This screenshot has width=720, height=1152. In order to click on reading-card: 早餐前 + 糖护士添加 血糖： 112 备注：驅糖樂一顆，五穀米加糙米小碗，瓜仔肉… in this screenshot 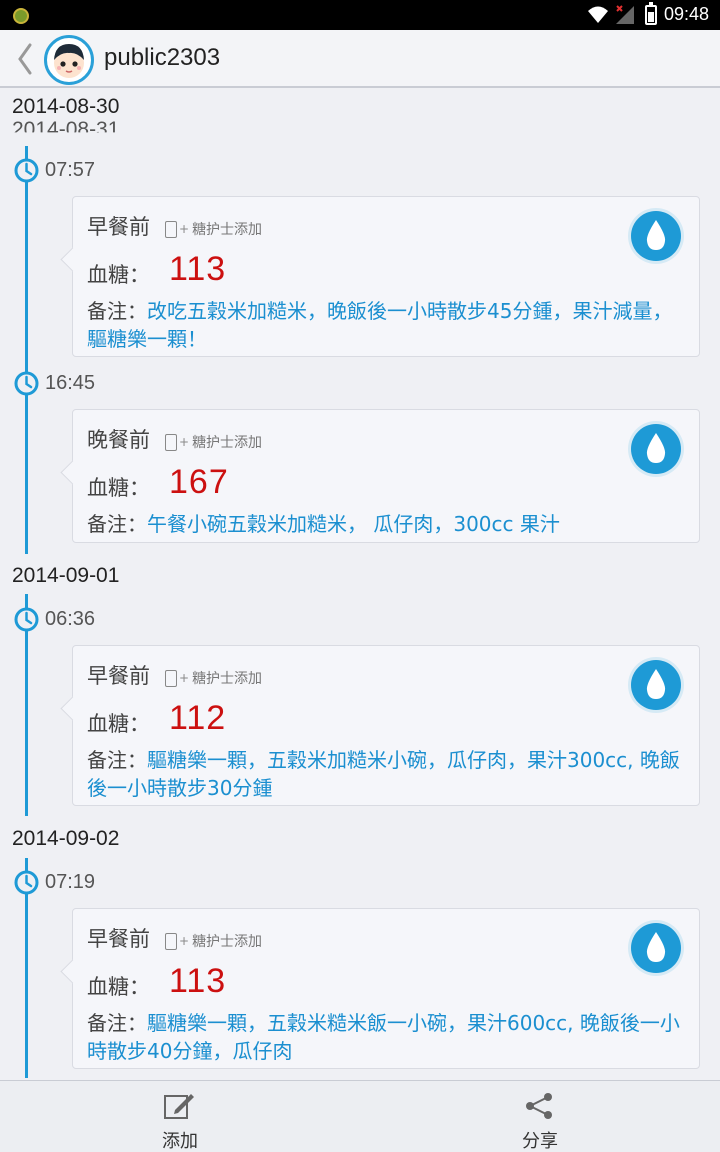, I will do `click(386, 725)`.